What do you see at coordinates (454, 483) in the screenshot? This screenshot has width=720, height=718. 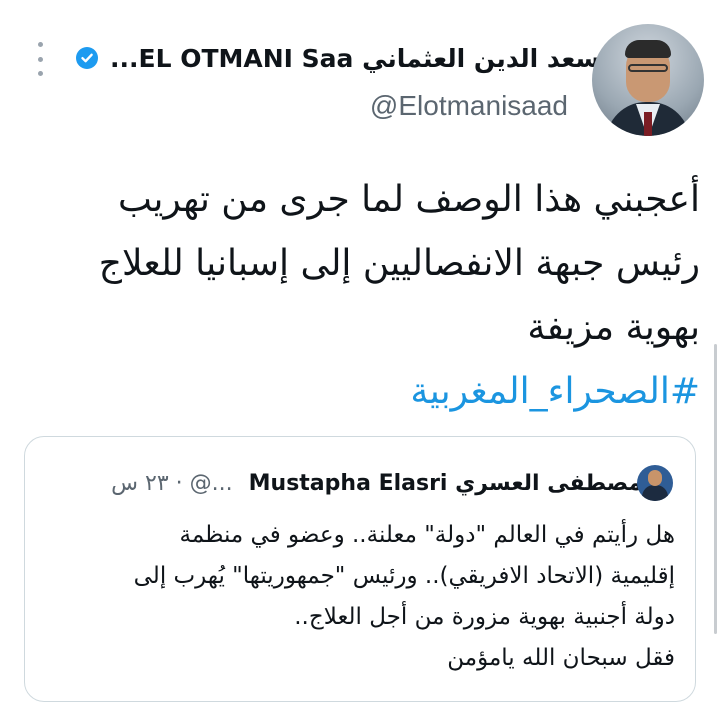 I see `quoted-author-name: المصطفى العسري Mustapha Elasri` at bounding box center [454, 483].